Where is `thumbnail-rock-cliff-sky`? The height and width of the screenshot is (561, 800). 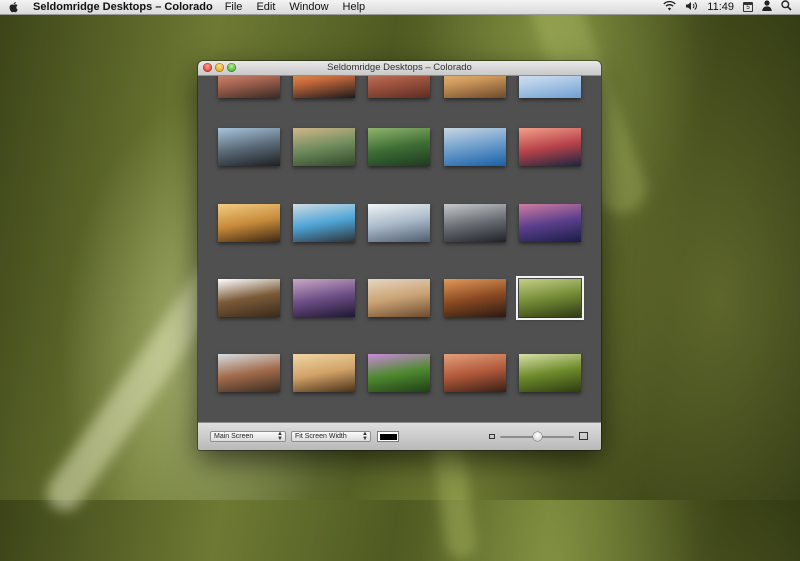
thumbnail-rock-cliff-sky is located at coordinates (249, 147).